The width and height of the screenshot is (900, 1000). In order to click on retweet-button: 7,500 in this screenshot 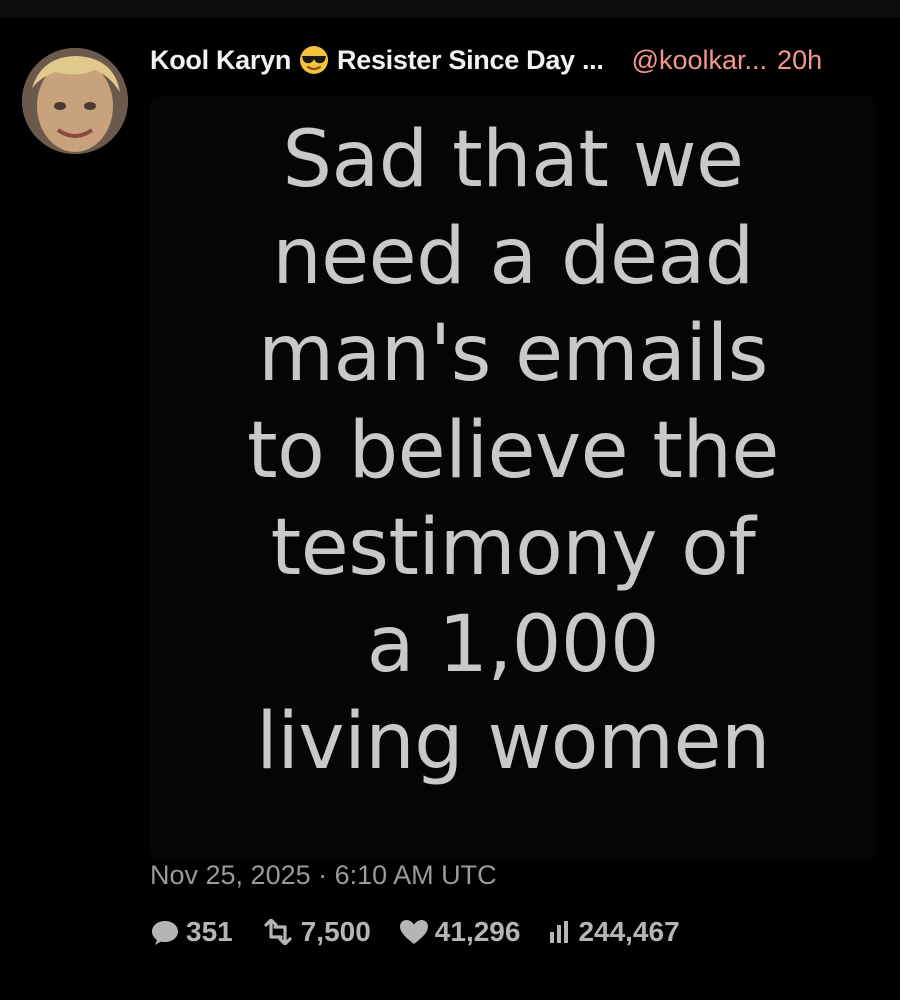, I will do `click(316, 932)`.